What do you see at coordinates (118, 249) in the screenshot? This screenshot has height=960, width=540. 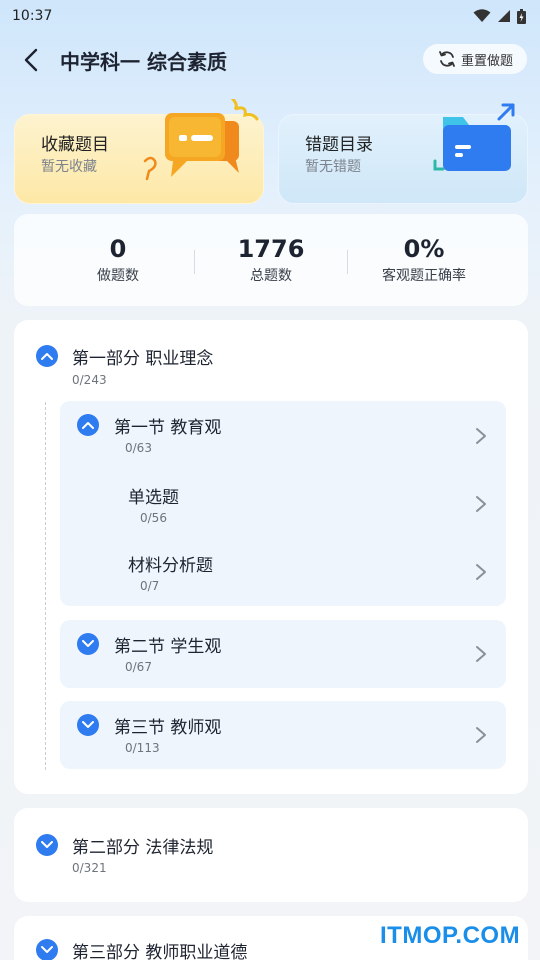 I see `stat-done-value: 0` at bounding box center [118, 249].